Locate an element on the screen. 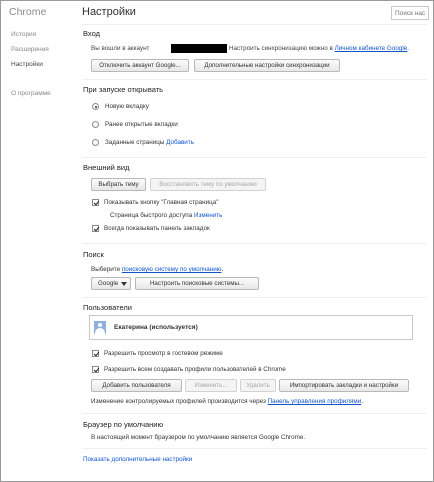 This screenshot has width=434, height=482. chevron-down-icon is located at coordinates (124, 284).